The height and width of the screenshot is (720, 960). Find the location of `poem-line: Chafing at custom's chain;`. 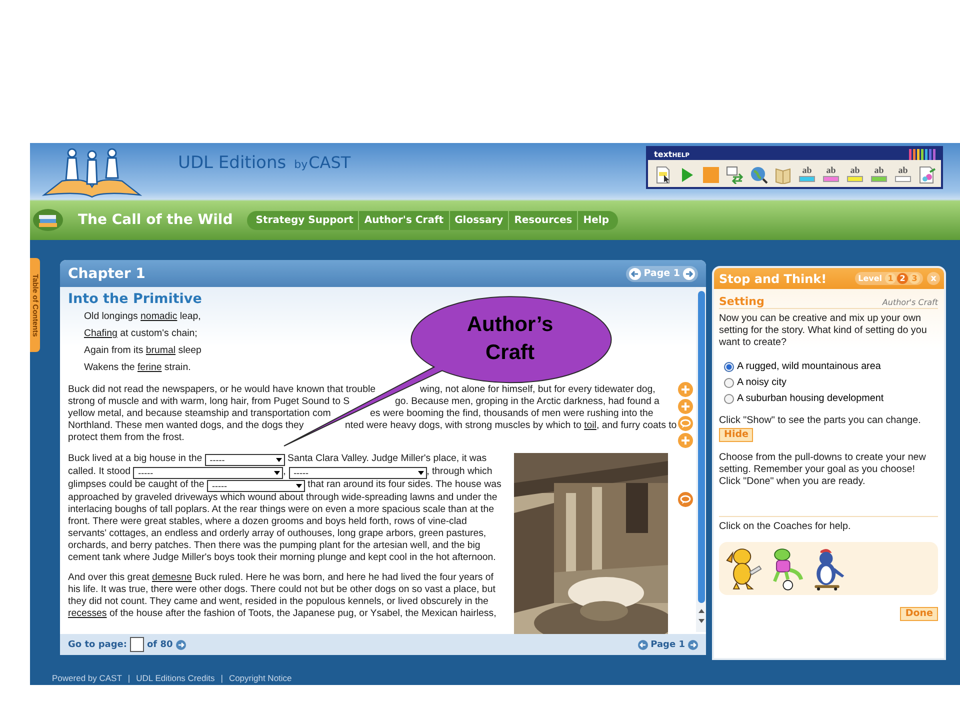

poem-line: Chafing at custom's chain; is located at coordinates (141, 334).